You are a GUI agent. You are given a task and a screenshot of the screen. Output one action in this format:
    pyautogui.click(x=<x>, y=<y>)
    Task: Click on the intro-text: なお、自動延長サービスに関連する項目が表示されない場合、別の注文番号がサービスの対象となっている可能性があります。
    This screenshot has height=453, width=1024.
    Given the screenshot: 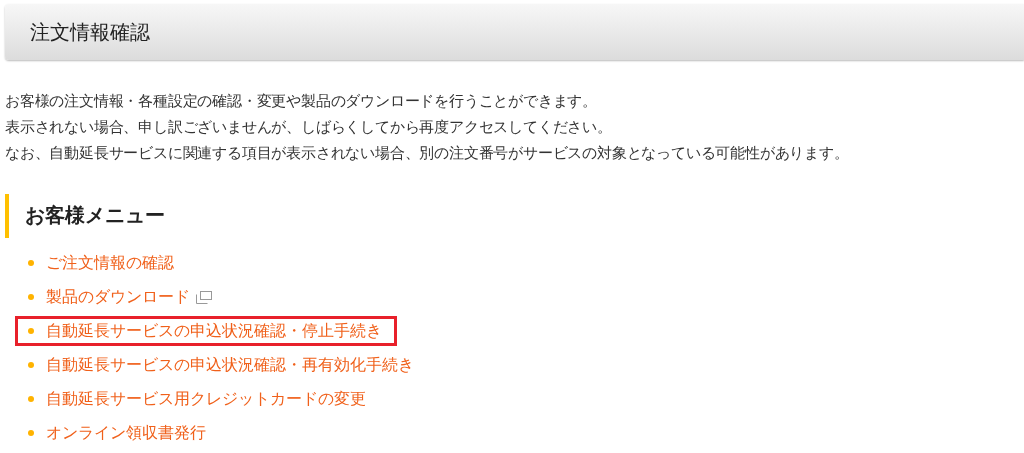 What is the action you would take?
    pyautogui.click(x=427, y=153)
    